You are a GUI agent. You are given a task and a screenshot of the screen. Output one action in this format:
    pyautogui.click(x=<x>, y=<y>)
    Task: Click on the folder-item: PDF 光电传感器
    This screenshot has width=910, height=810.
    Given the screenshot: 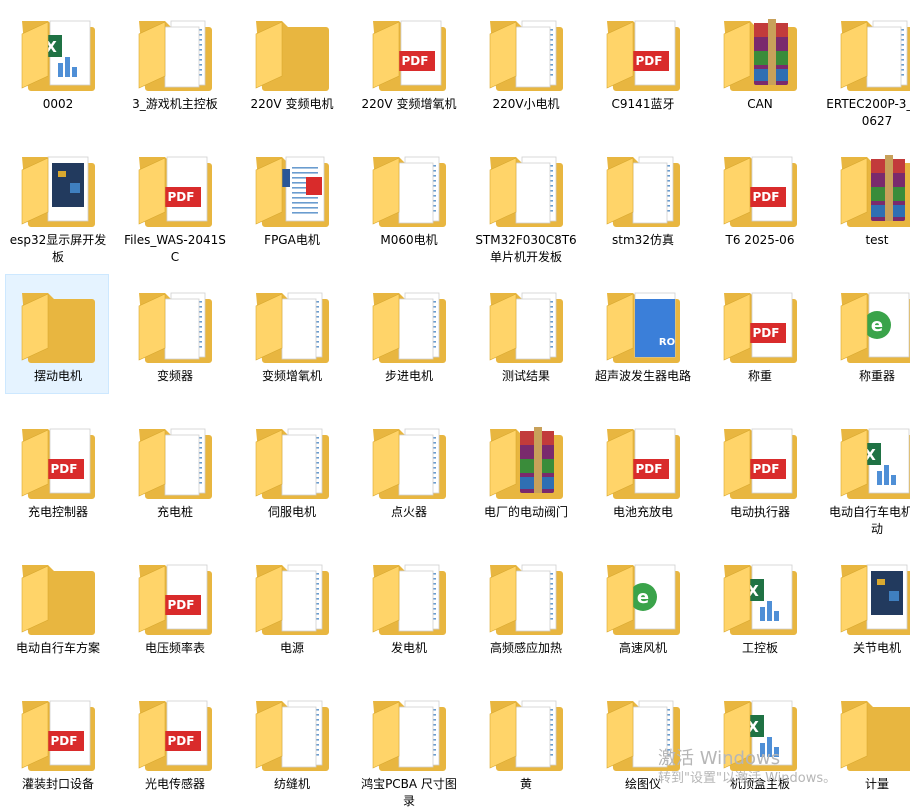 What is the action you would take?
    pyautogui.click(x=174, y=742)
    